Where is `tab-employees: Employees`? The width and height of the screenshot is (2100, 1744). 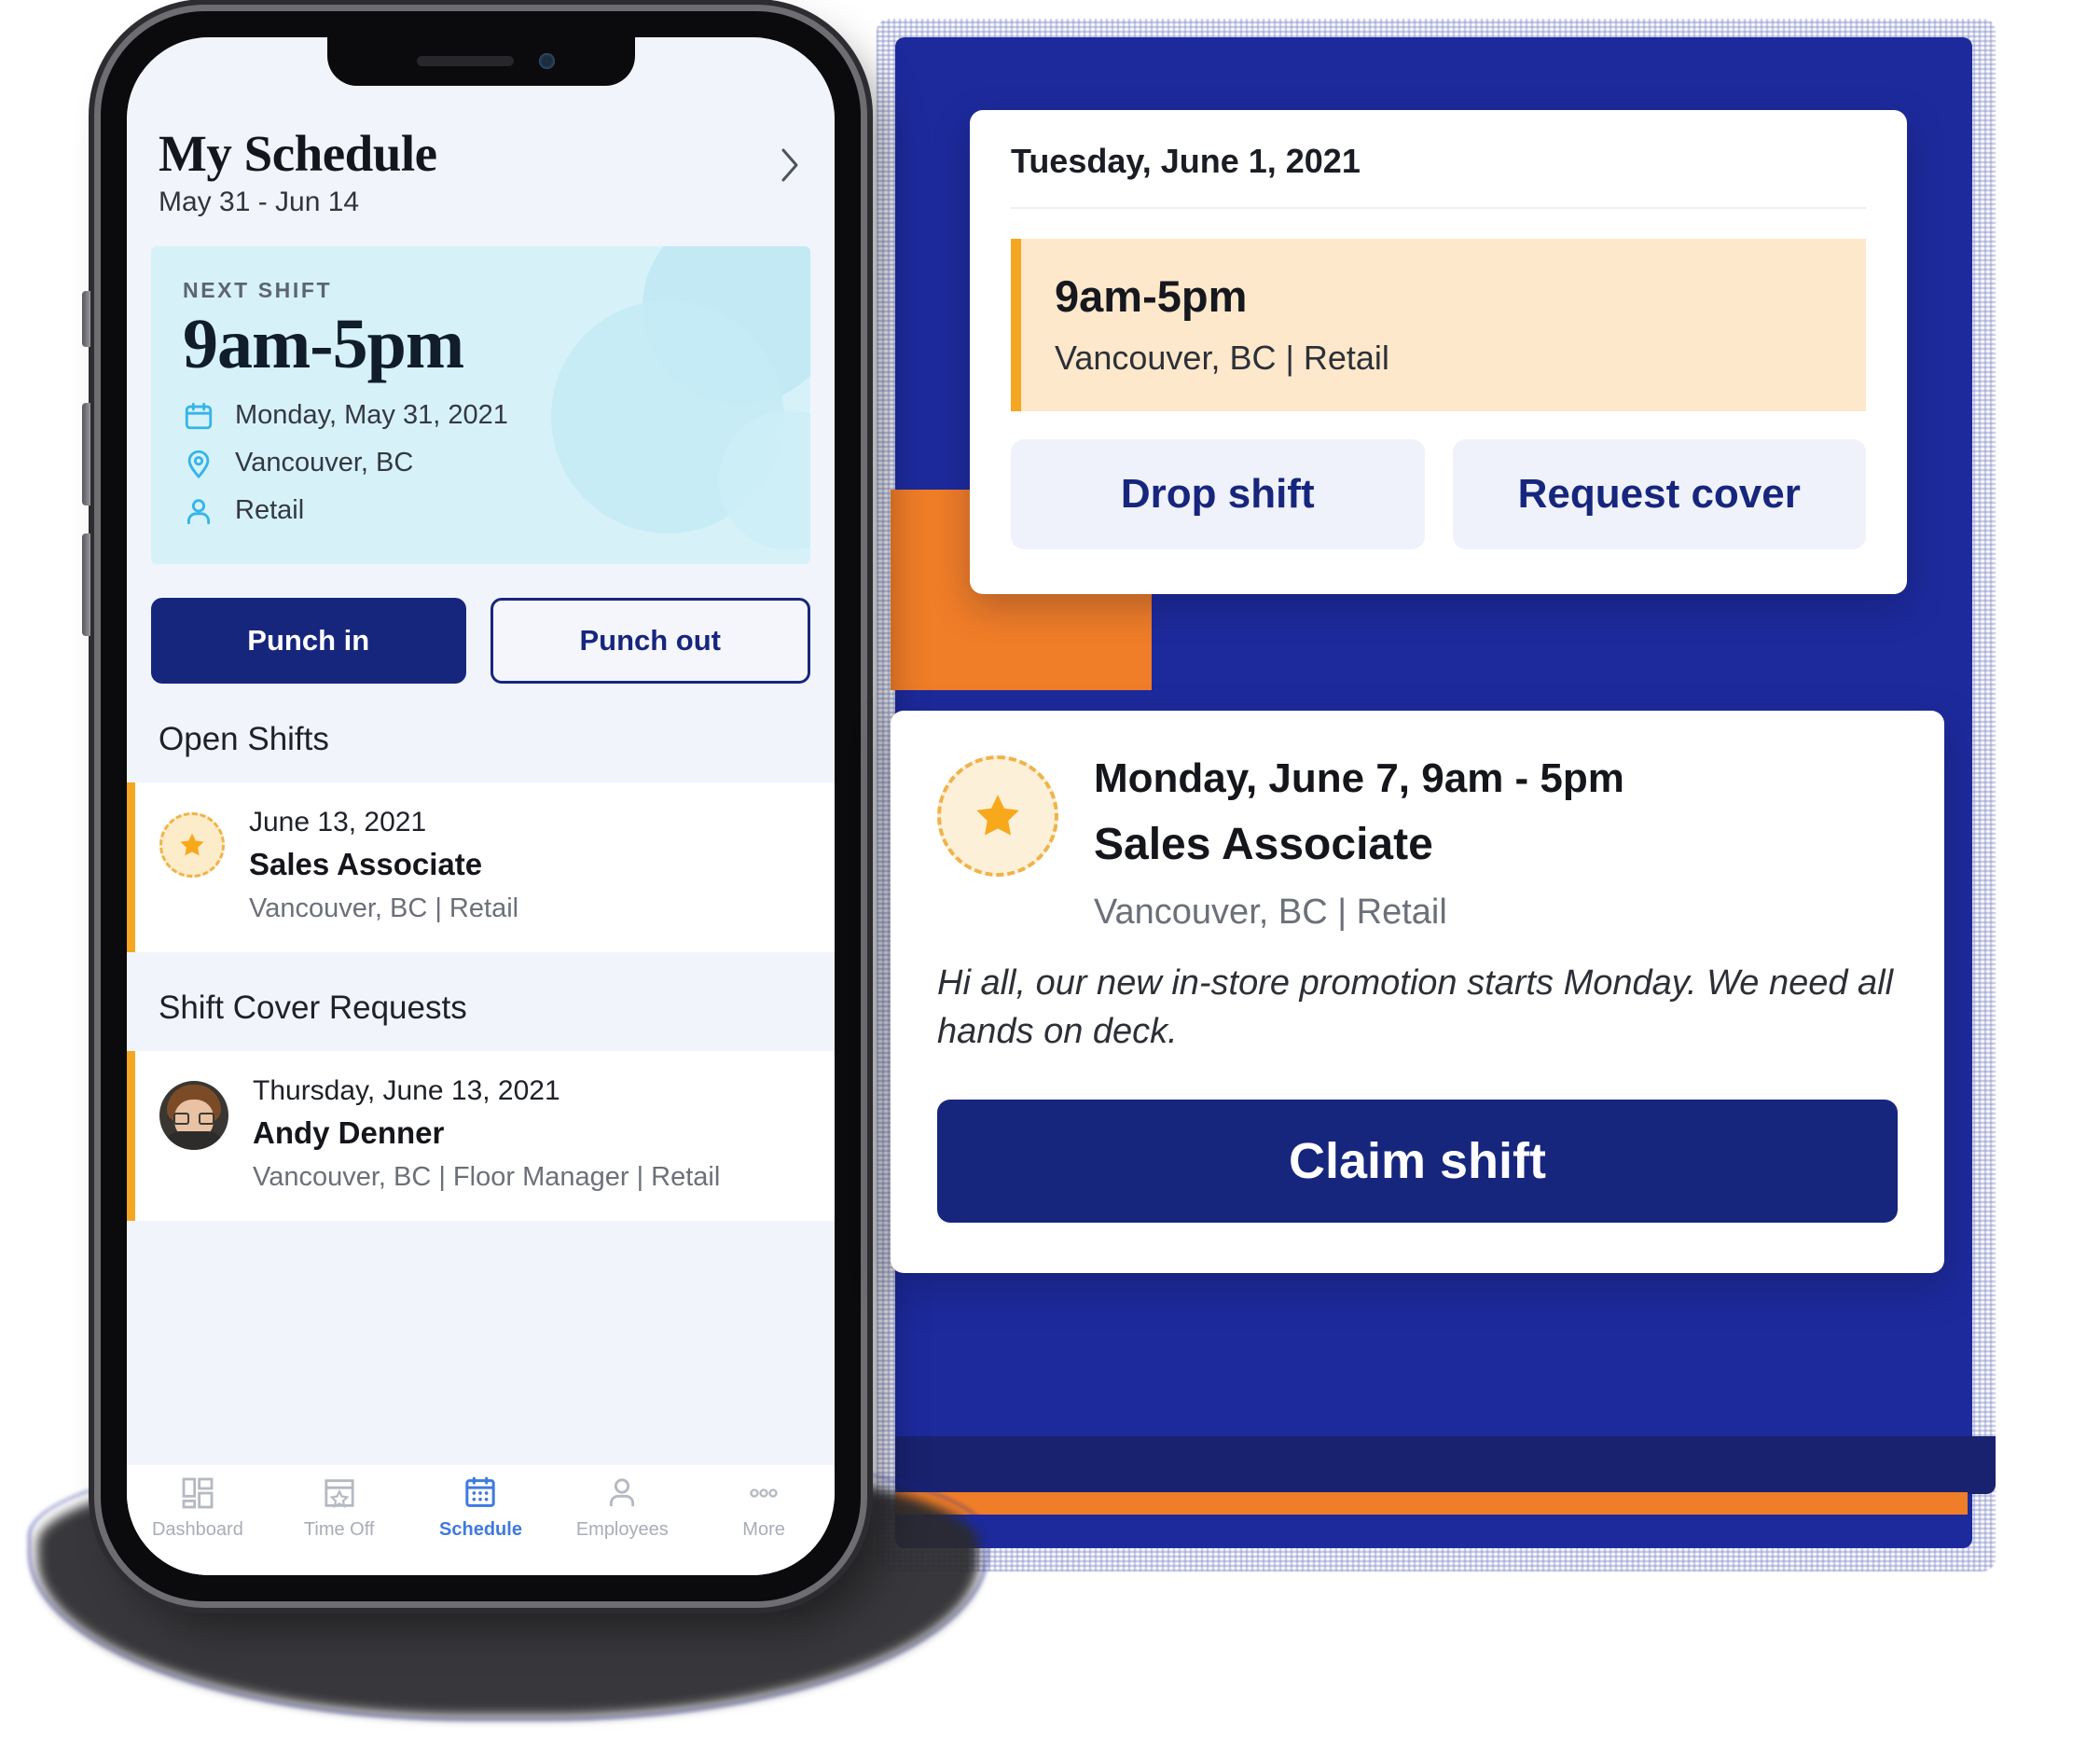
tab-employees: Employees is located at coordinates (622, 1507).